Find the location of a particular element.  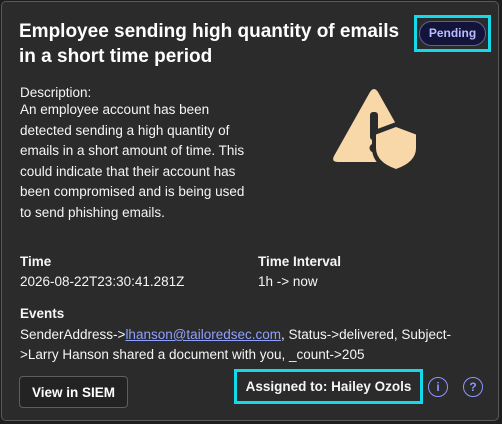

time-label: Time is located at coordinates (36, 261).